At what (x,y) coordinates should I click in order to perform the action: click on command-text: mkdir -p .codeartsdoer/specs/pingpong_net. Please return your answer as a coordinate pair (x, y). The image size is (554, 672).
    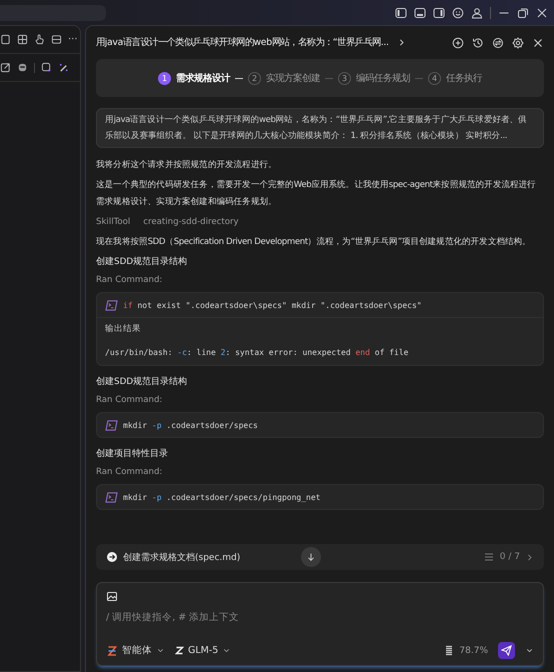
    Looking at the image, I should click on (221, 497).